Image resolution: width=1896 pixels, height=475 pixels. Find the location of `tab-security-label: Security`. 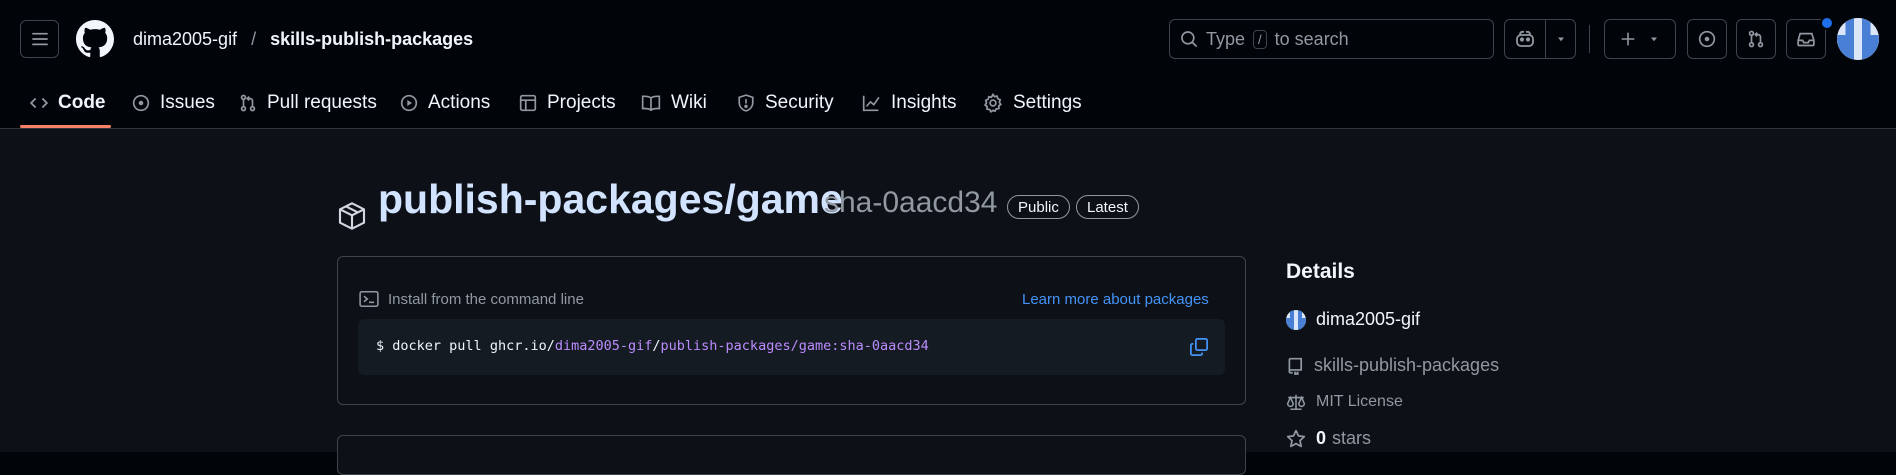

tab-security-label: Security is located at coordinates (799, 102).